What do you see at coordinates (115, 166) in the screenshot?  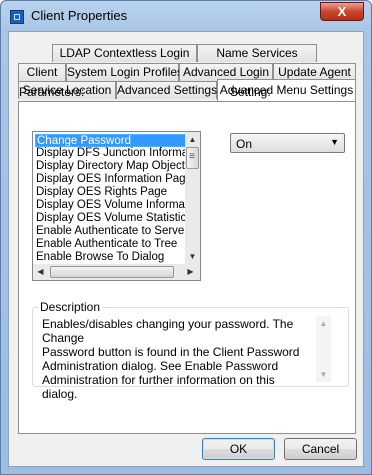 I see `list-item: Display Directory Map Object Page` at bounding box center [115, 166].